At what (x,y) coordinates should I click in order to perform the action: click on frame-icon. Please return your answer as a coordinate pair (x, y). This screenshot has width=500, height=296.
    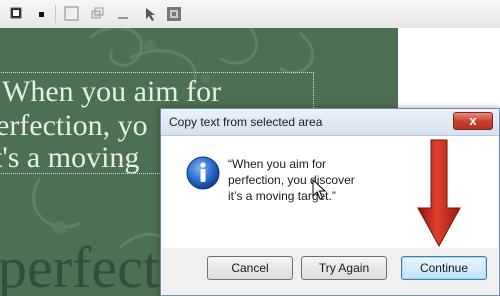
    Looking at the image, I should click on (174, 14).